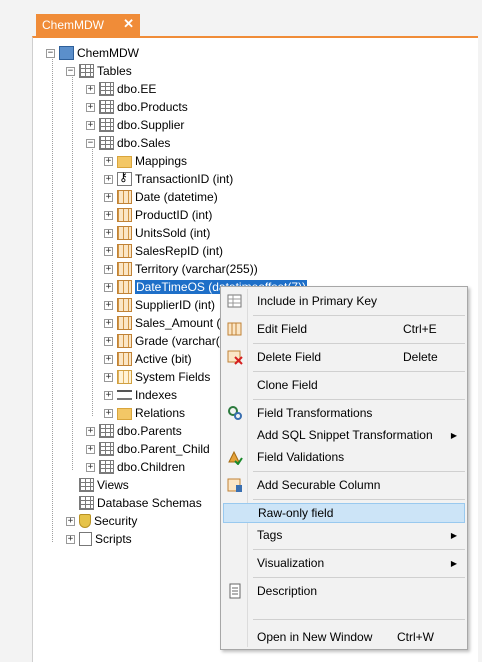 The height and width of the screenshot is (662, 482). What do you see at coordinates (124, 414) in the screenshot?
I see `folder-icon` at bounding box center [124, 414].